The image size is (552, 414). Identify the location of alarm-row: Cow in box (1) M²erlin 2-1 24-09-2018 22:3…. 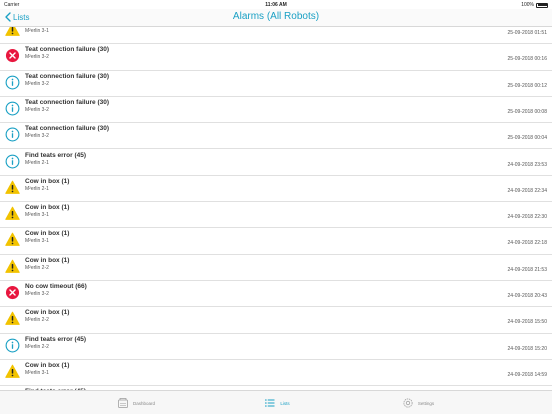
(276, 189).